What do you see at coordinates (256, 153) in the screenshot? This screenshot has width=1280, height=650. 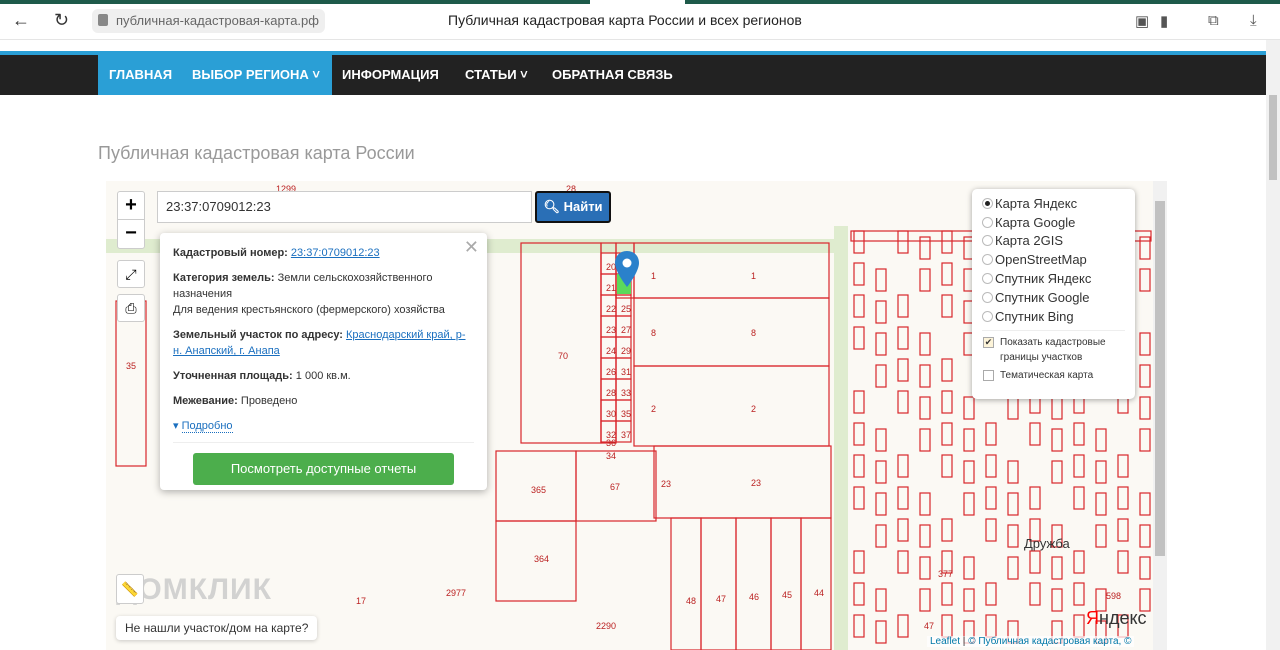 I see `page-heading: Публичная кадастровая карта России` at bounding box center [256, 153].